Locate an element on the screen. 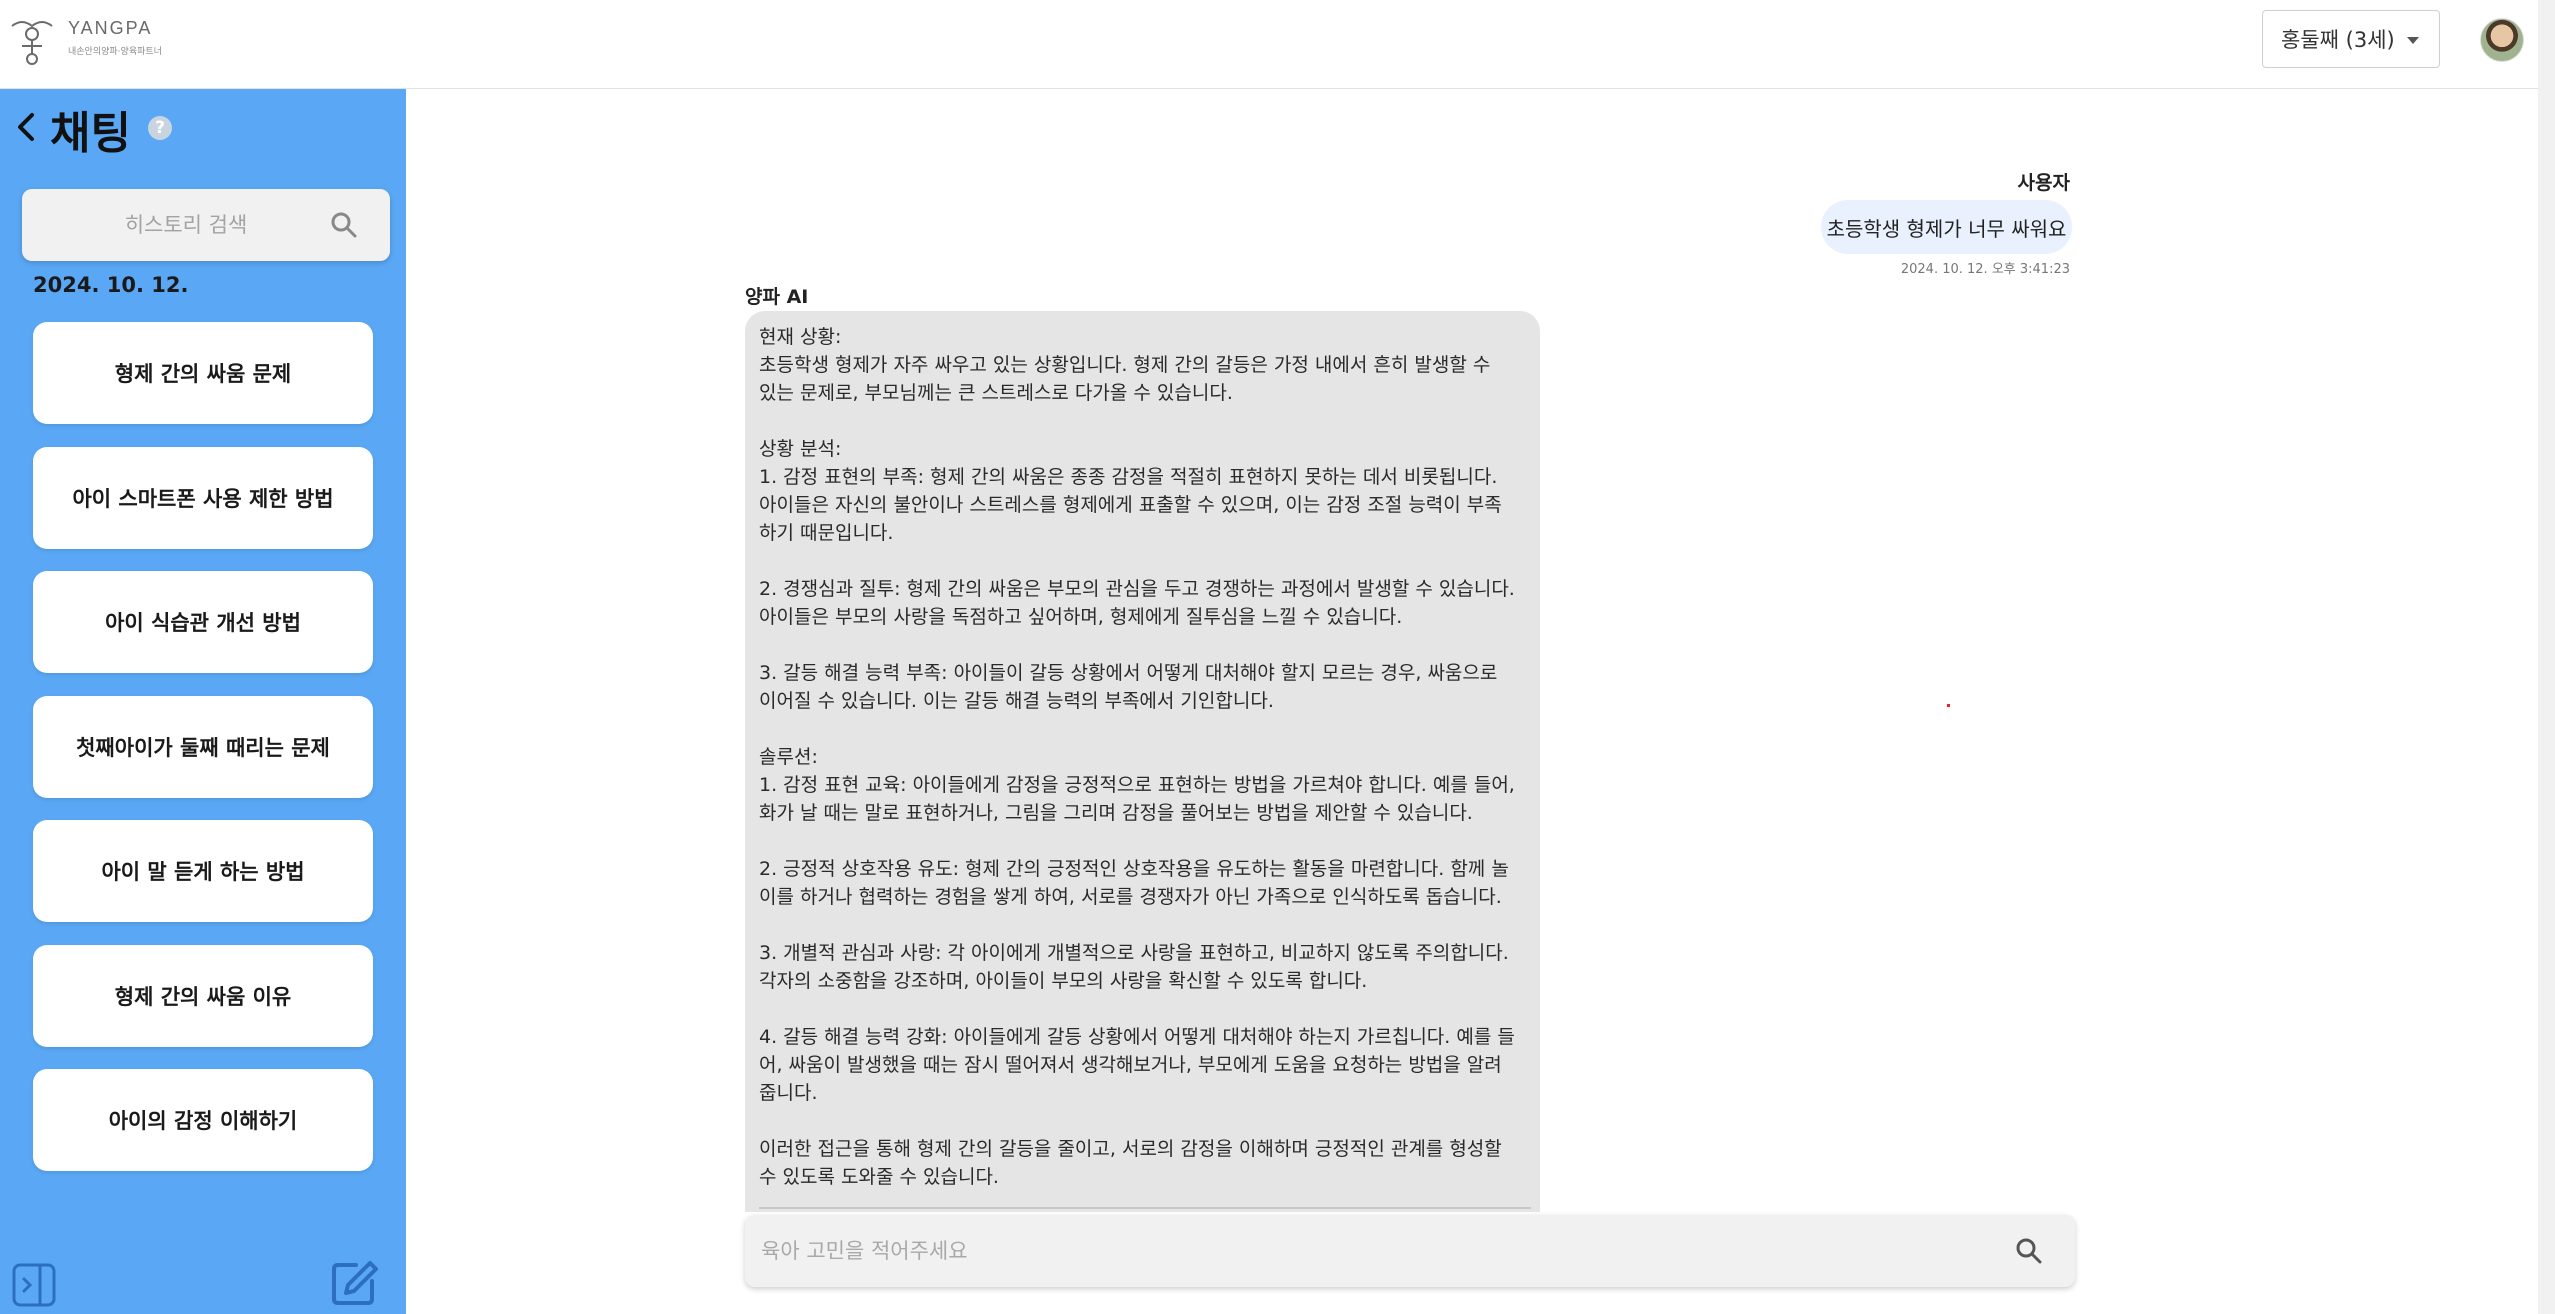 This screenshot has width=2555, height=1314. chat-input is located at coordinates (1365, 1251).